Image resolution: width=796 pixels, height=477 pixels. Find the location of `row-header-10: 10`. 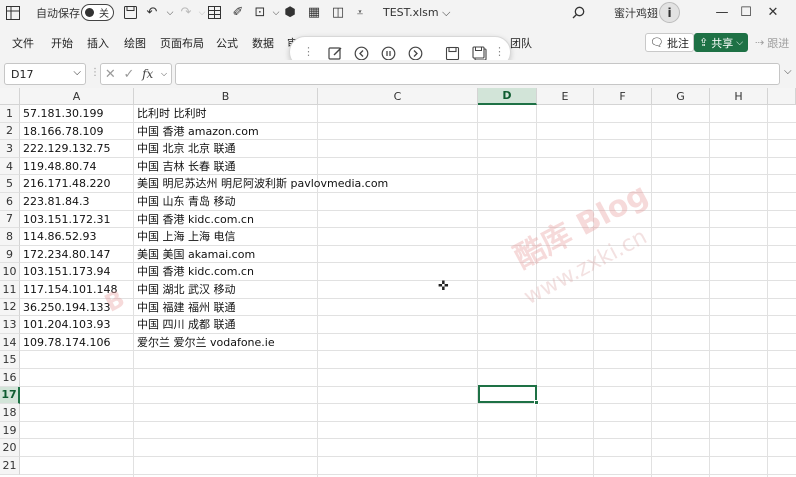

row-header-10: 10 is located at coordinates (10, 272).